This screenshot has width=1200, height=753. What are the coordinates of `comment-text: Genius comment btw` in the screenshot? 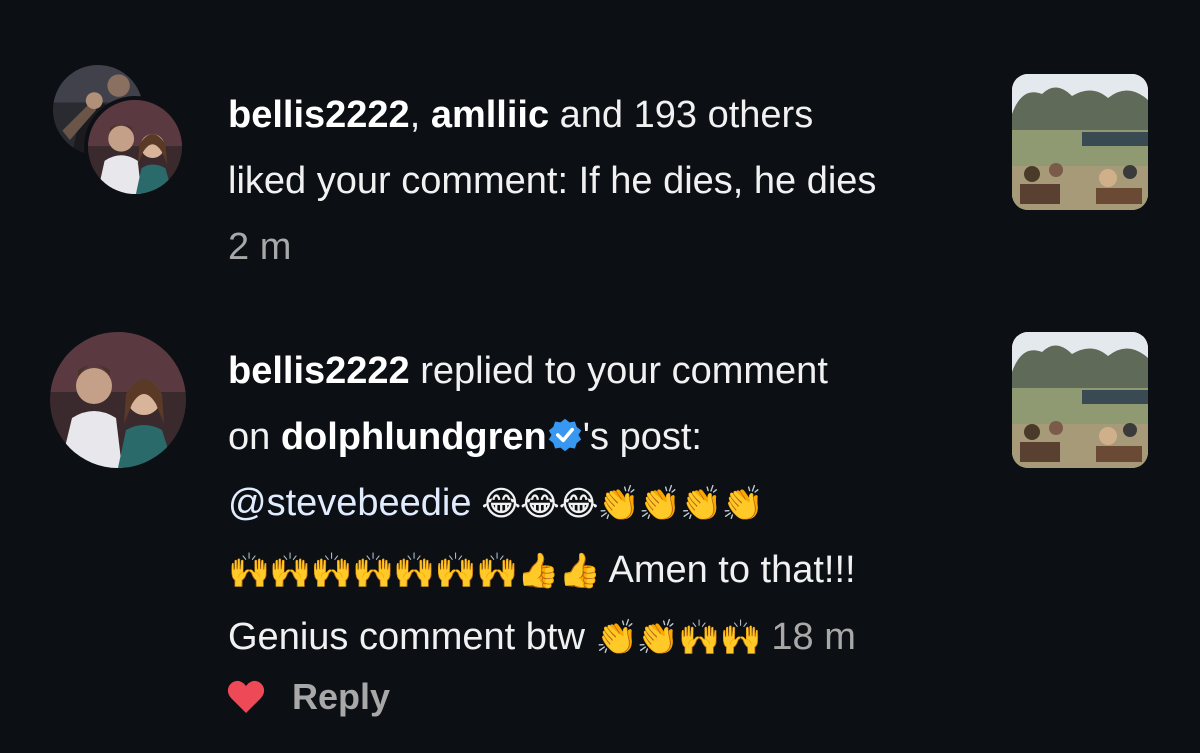 It's located at (412, 637).